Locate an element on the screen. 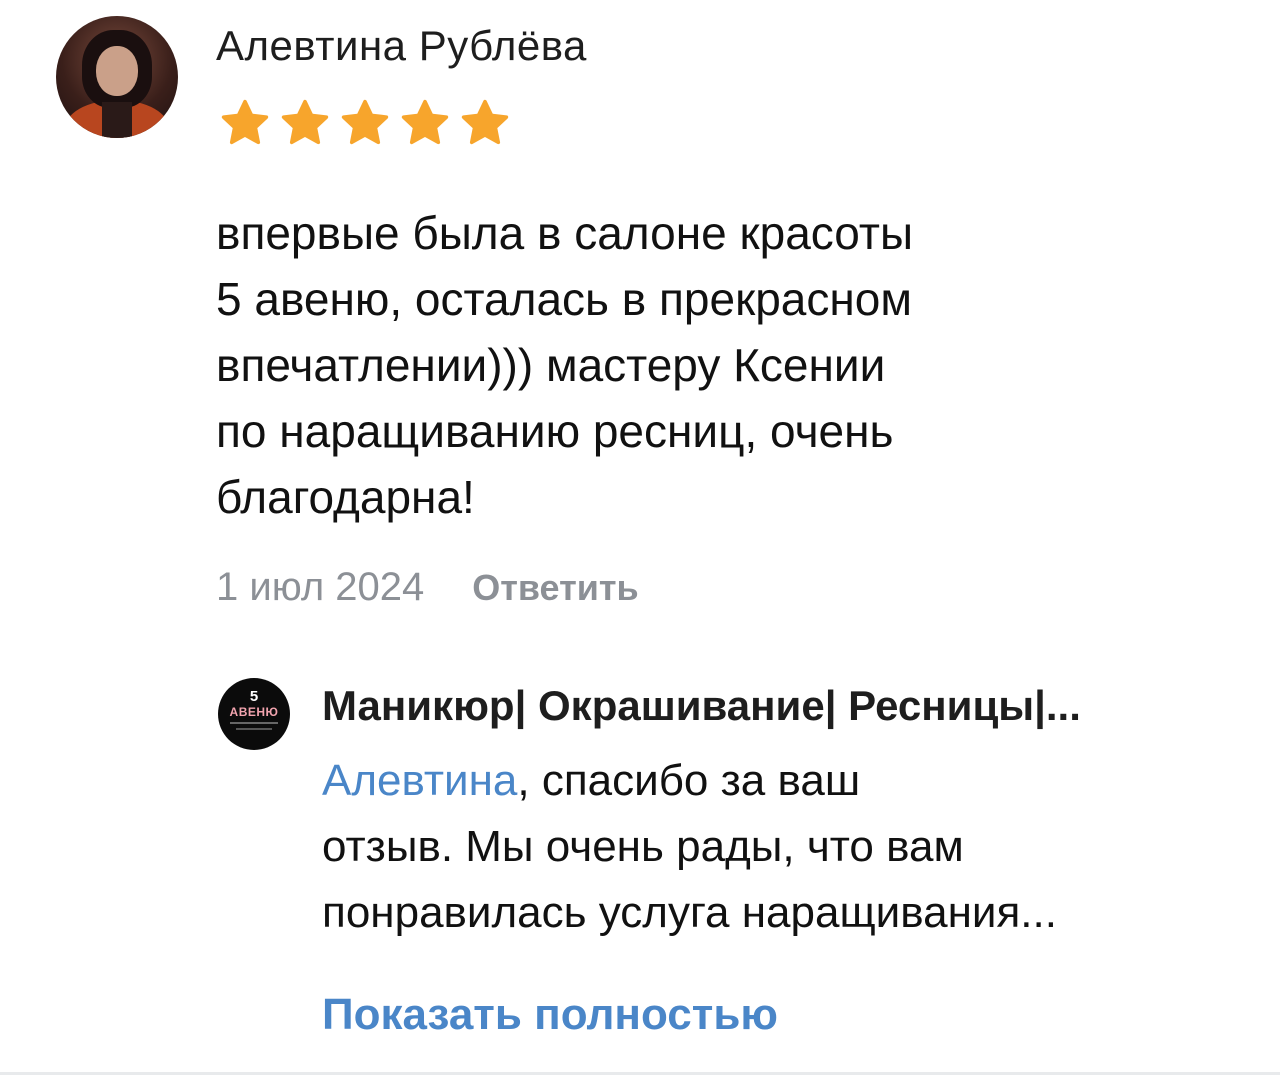 The width and height of the screenshot is (1280, 1075). review-date: 1 июл 2024 is located at coordinates (320, 587).